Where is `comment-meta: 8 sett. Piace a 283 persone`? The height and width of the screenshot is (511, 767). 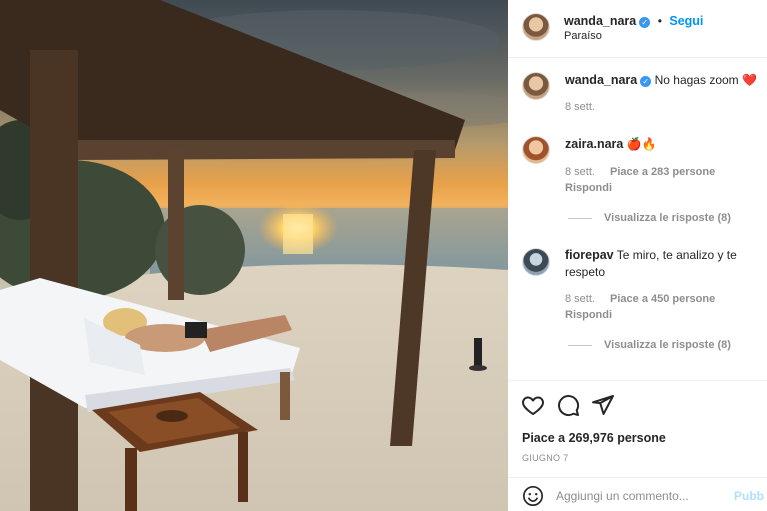 comment-meta: 8 sett. Piace a 283 persone is located at coordinates (640, 172).